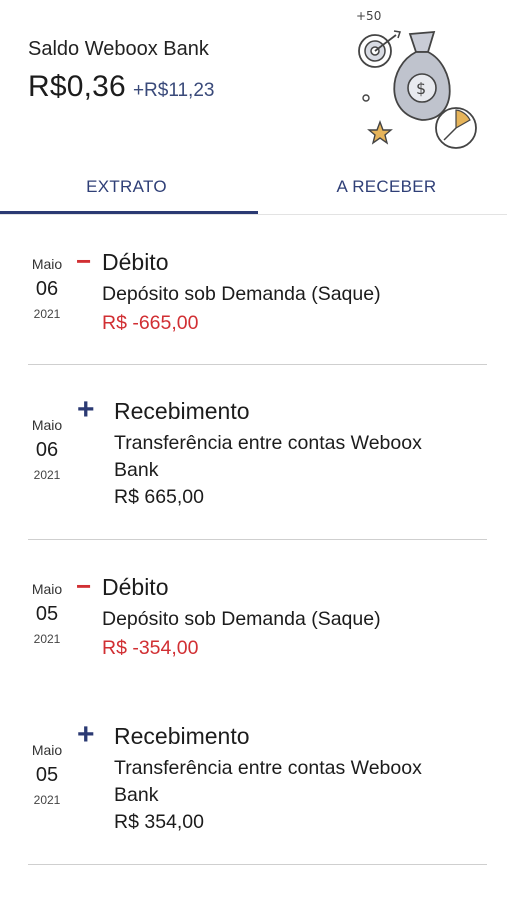 The height and width of the screenshot is (900, 507). Describe the element at coordinates (118, 49) in the screenshot. I see `balance-label: Saldo Weboox Bank` at that location.